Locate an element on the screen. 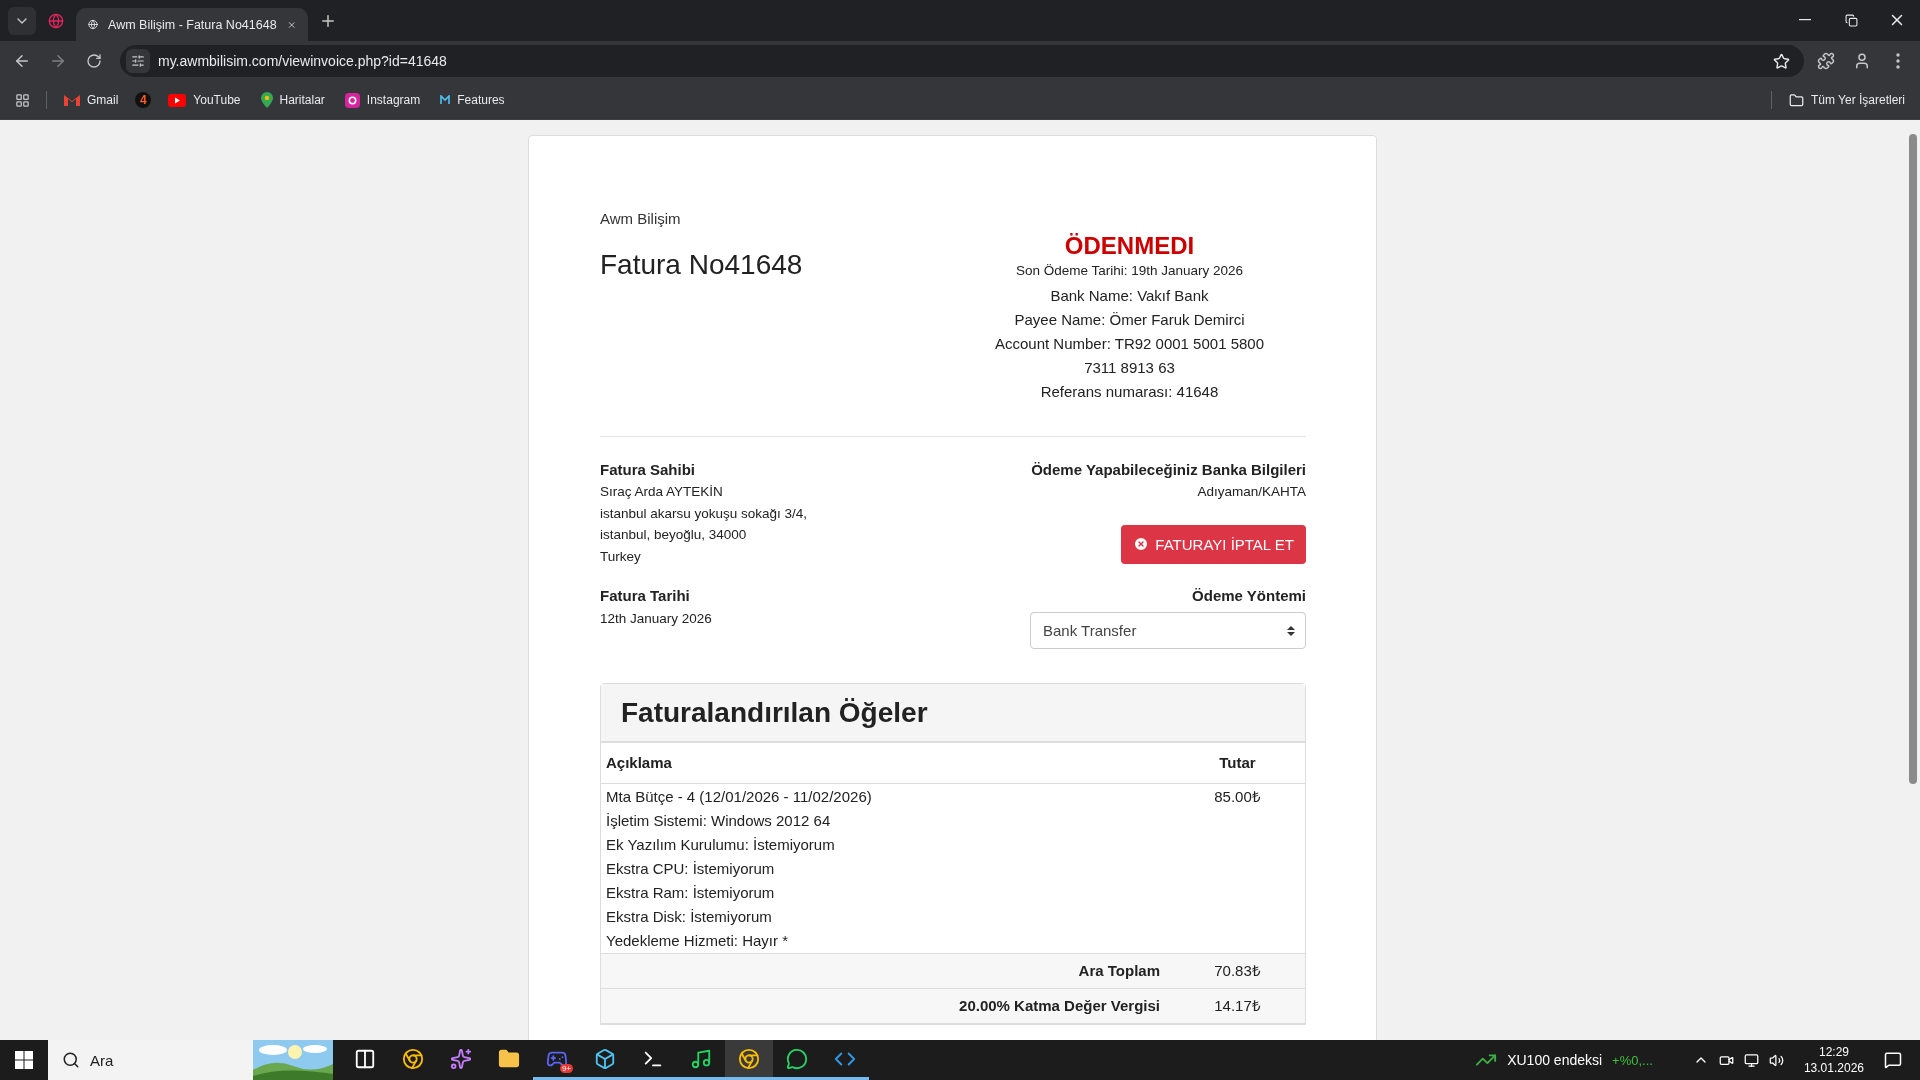 Image resolution: width=1920 pixels, height=1080 pixels. bank-detail: Payee Name: Ömer Faruk Demirci is located at coordinates (1129, 320).